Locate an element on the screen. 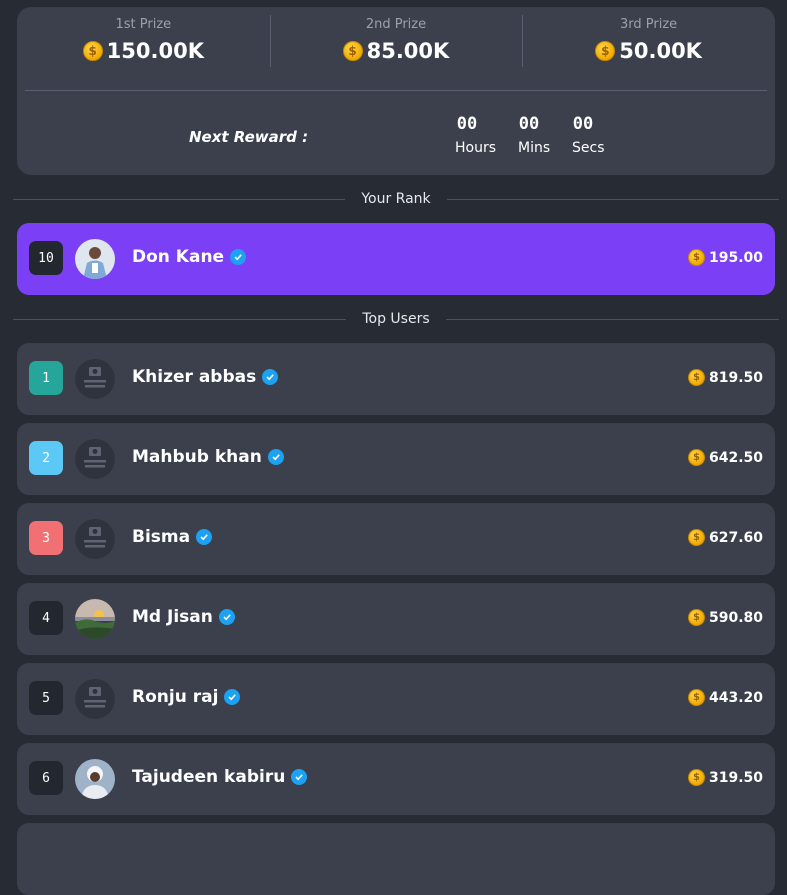 The height and width of the screenshot is (895, 787). prize-amount: $ 50.00K is located at coordinates (648, 51).